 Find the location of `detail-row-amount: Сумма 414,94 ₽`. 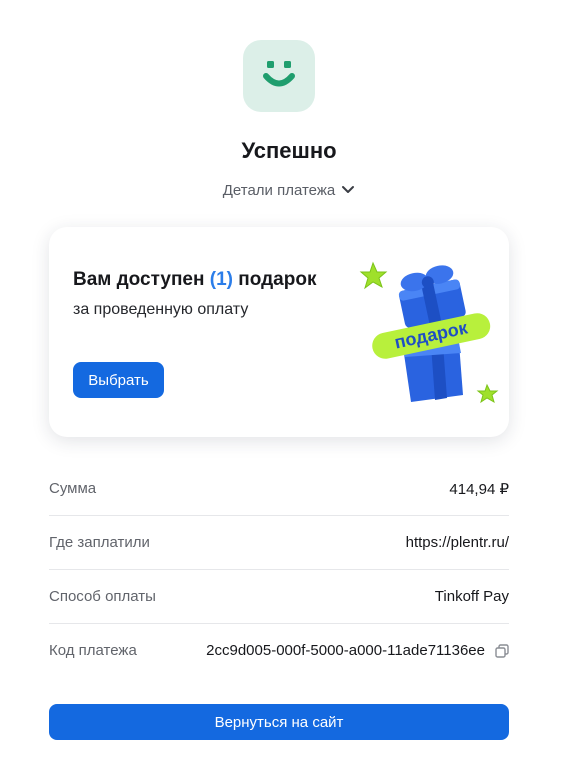

detail-row-amount: Сумма 414,94 ₽ is located at coordinates (279, 489).